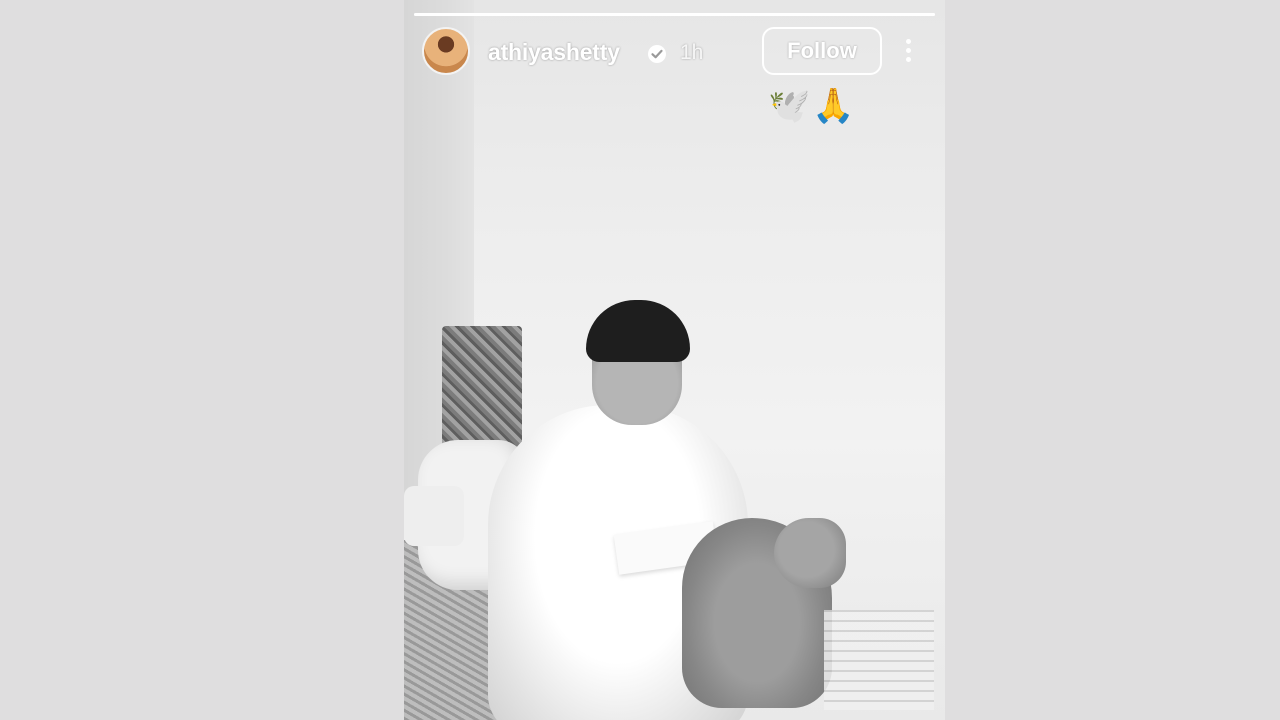  Describe the element at coordinates (674, 54) in the screenshot. I see `story-header: athiyashetty 1h Follow` at that location.